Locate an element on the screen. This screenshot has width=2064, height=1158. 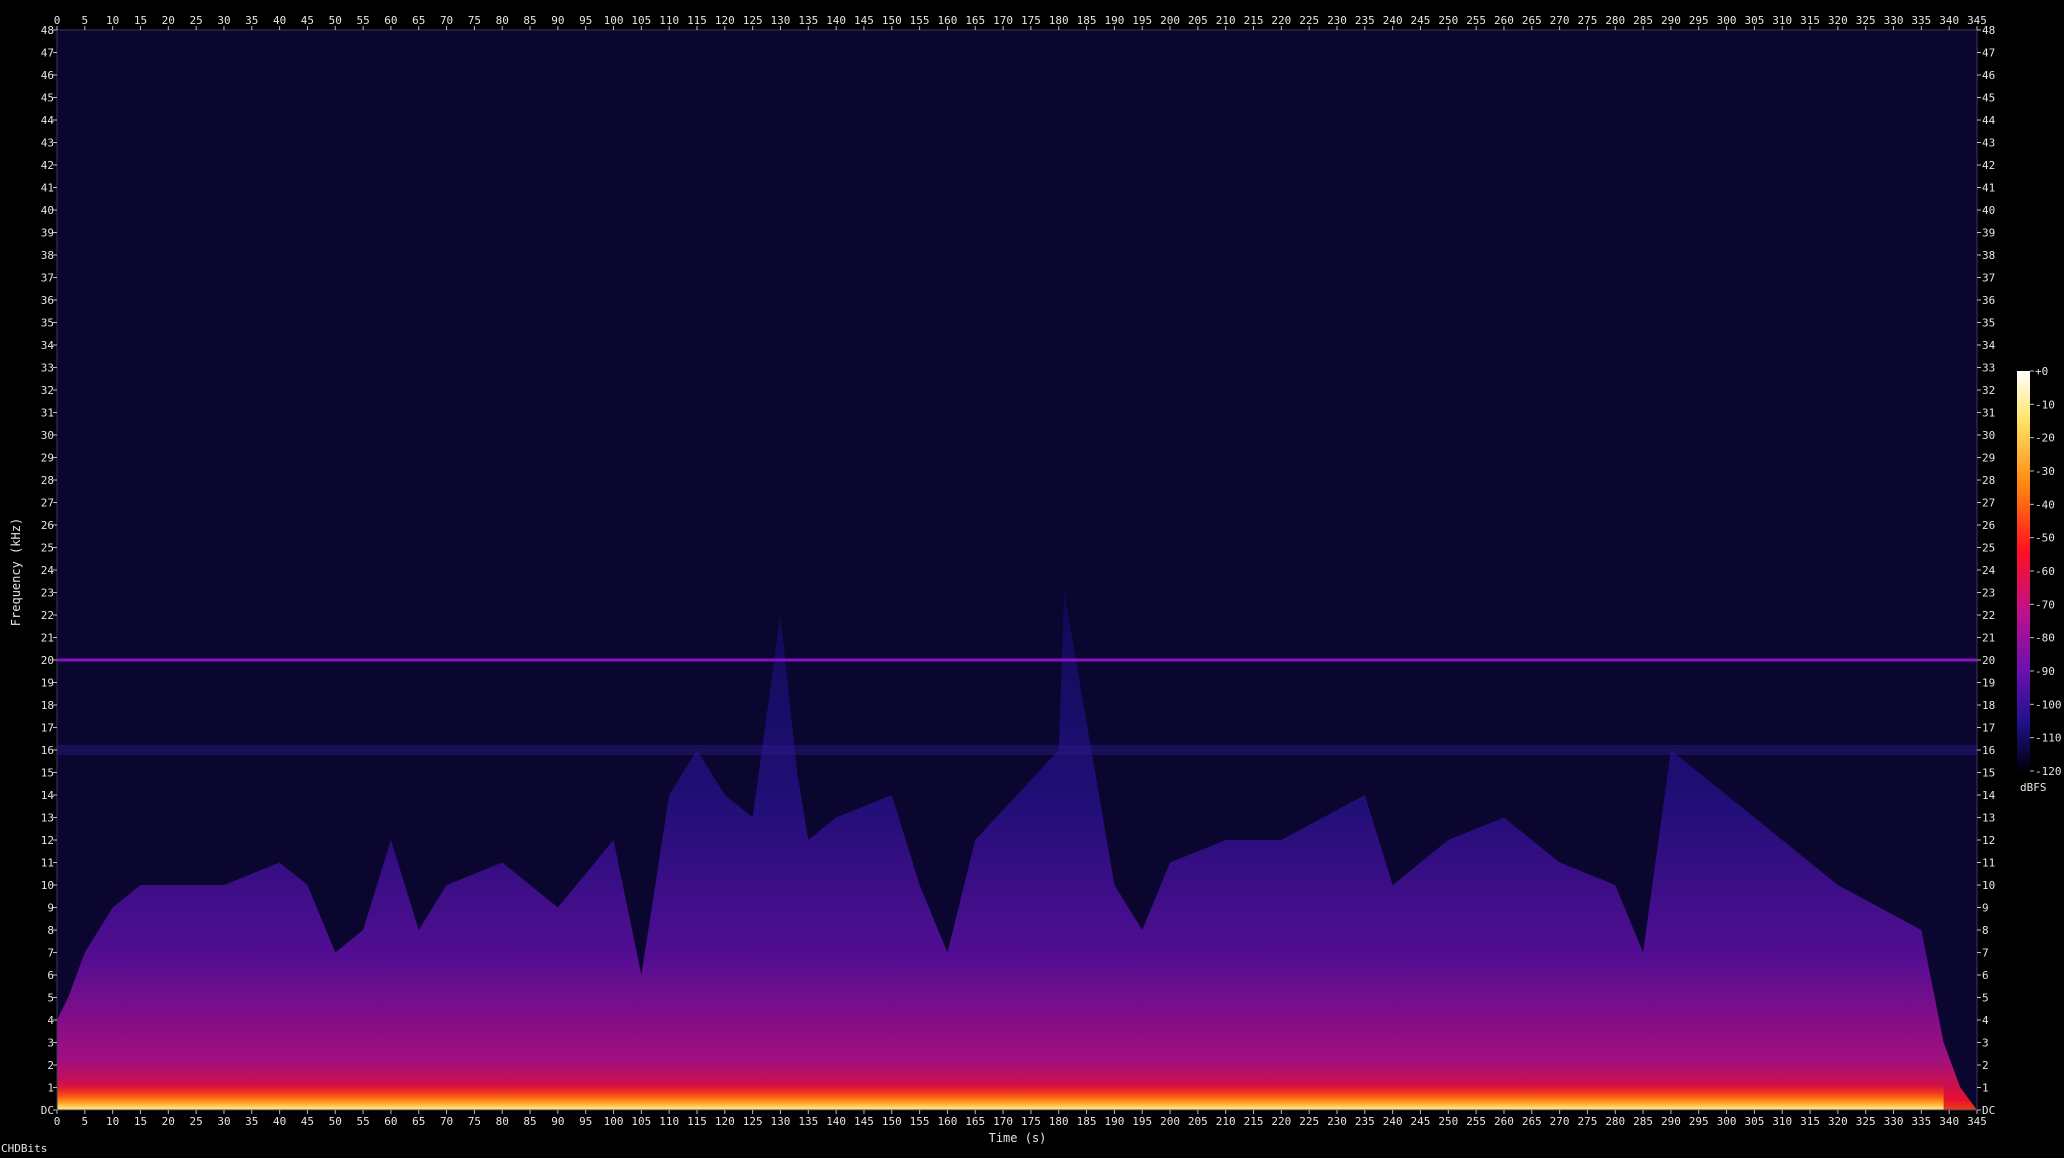
y-tick-label: 15 is located at coordinates (47, 773).